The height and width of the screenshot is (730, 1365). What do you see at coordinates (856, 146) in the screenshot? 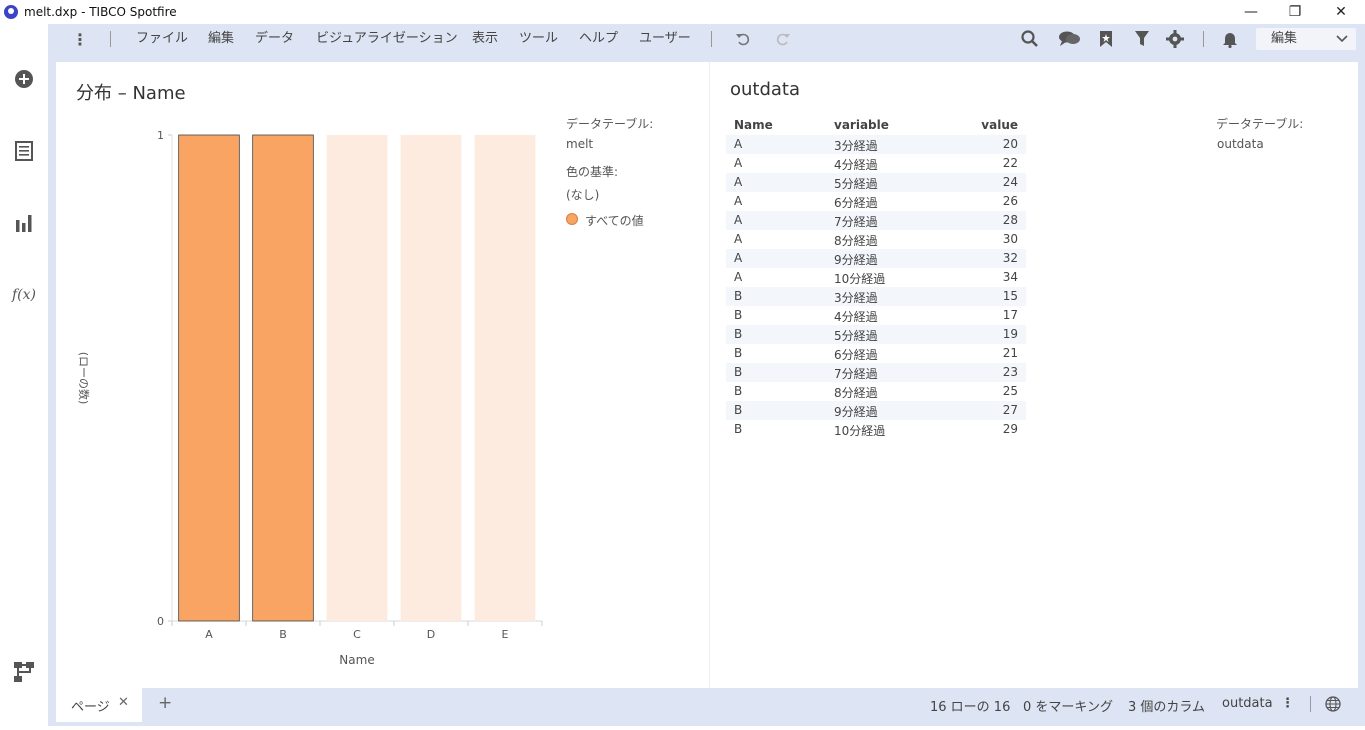
I see `cell-variable: 3分経過` at bounding box center [856, 146].